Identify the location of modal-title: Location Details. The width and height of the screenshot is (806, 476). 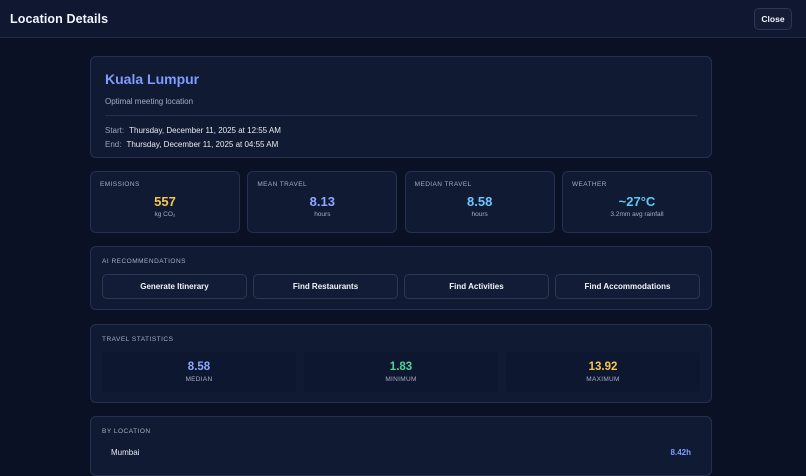
(59, 18).